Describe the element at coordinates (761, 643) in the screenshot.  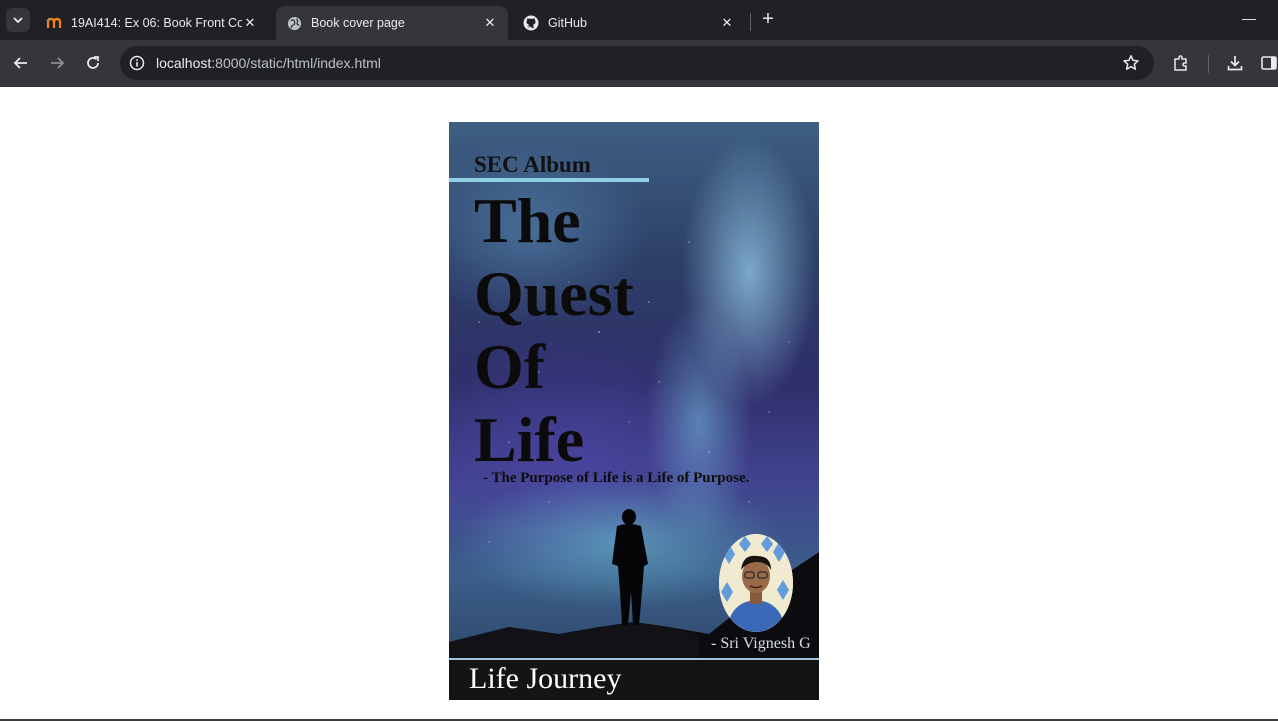
I see `author-name: - Sri Vignesh G` at that location.